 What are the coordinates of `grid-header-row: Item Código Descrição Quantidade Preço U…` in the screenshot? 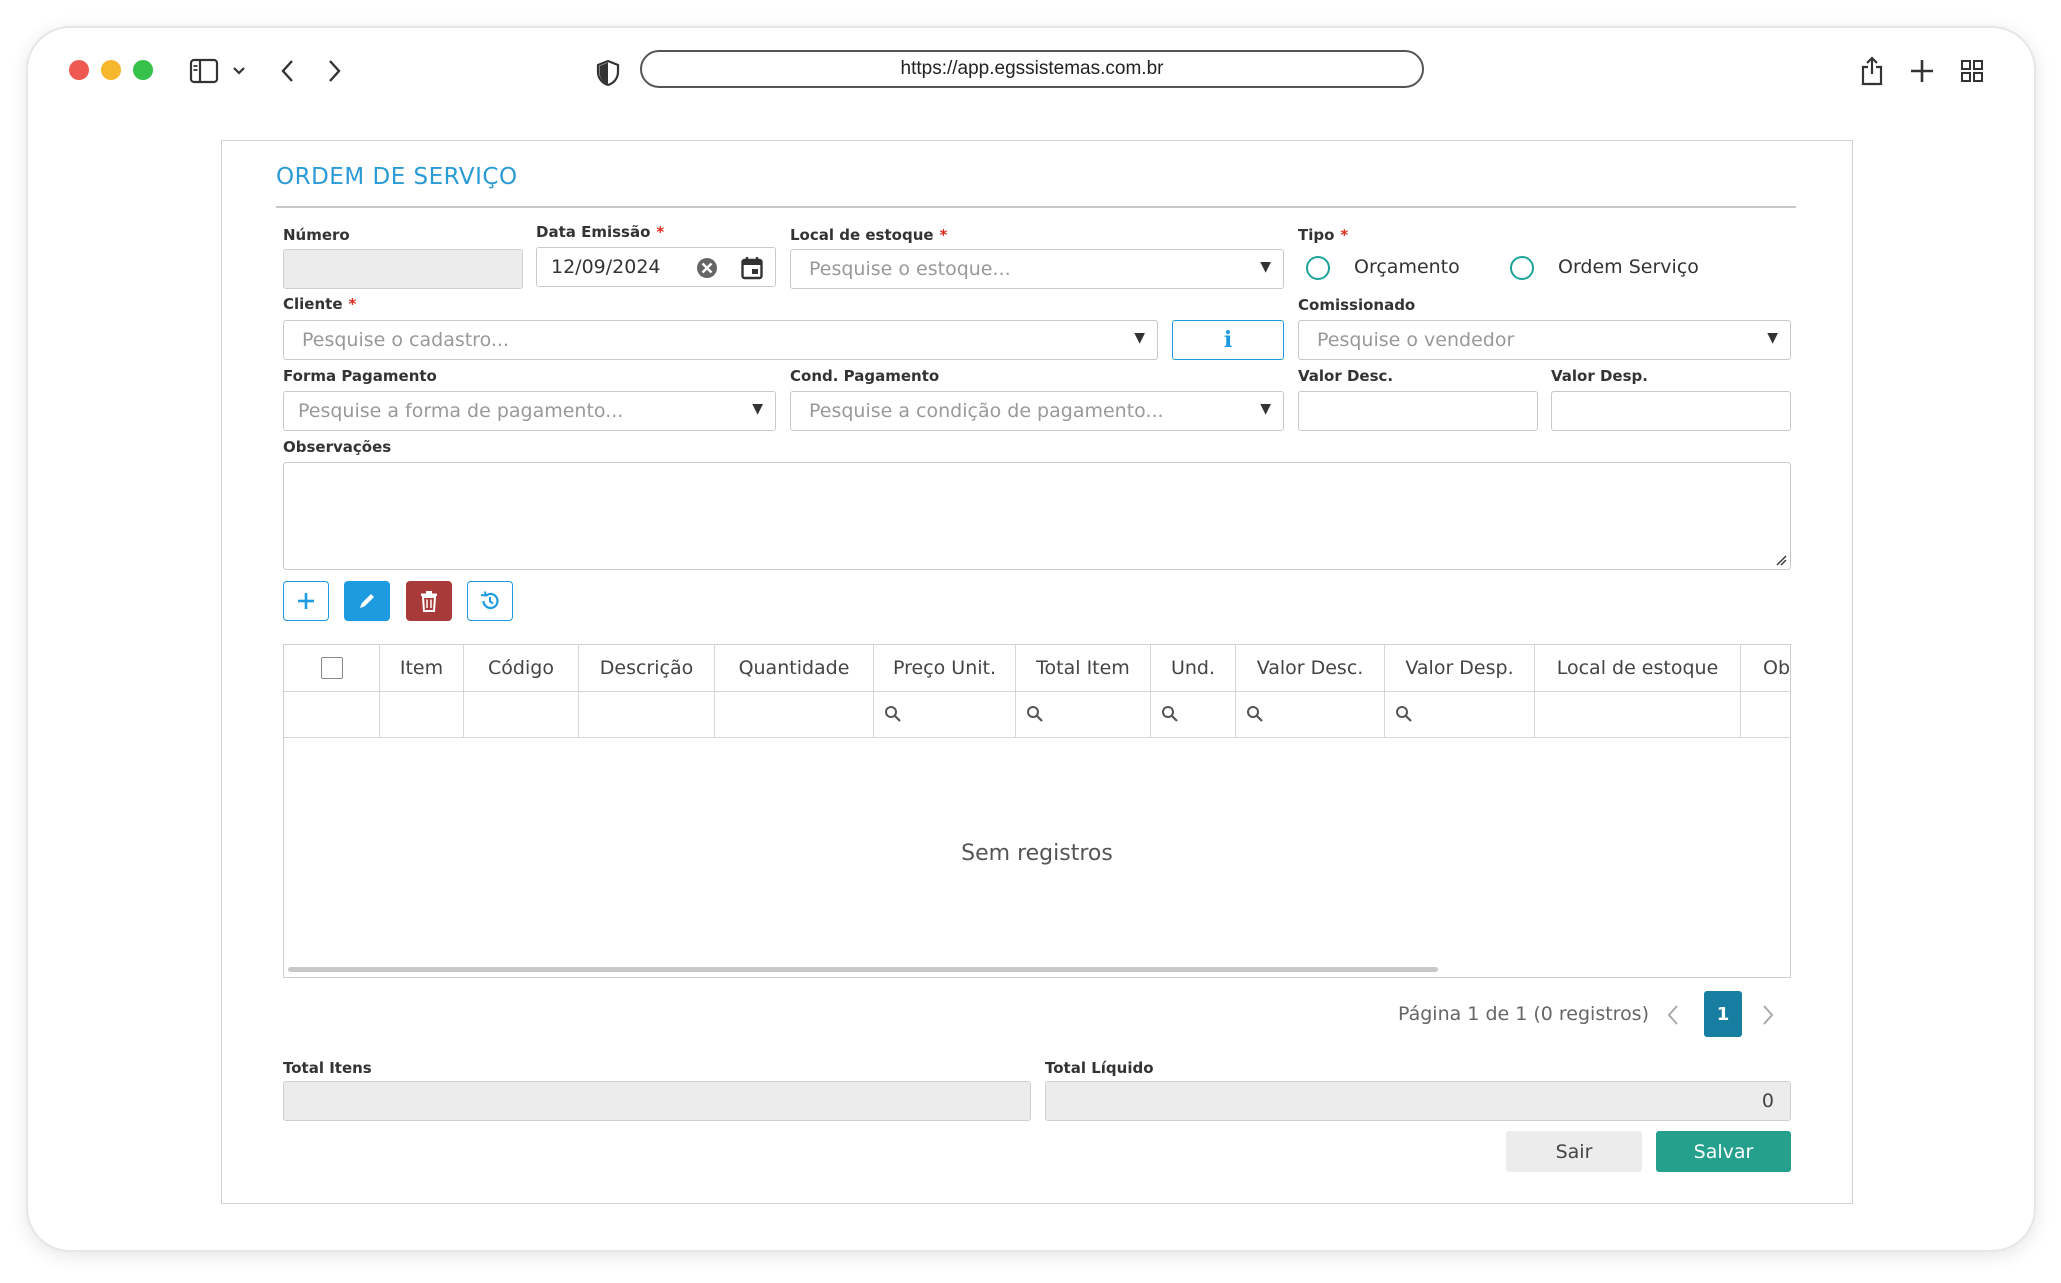 It's located at (1037, 668).